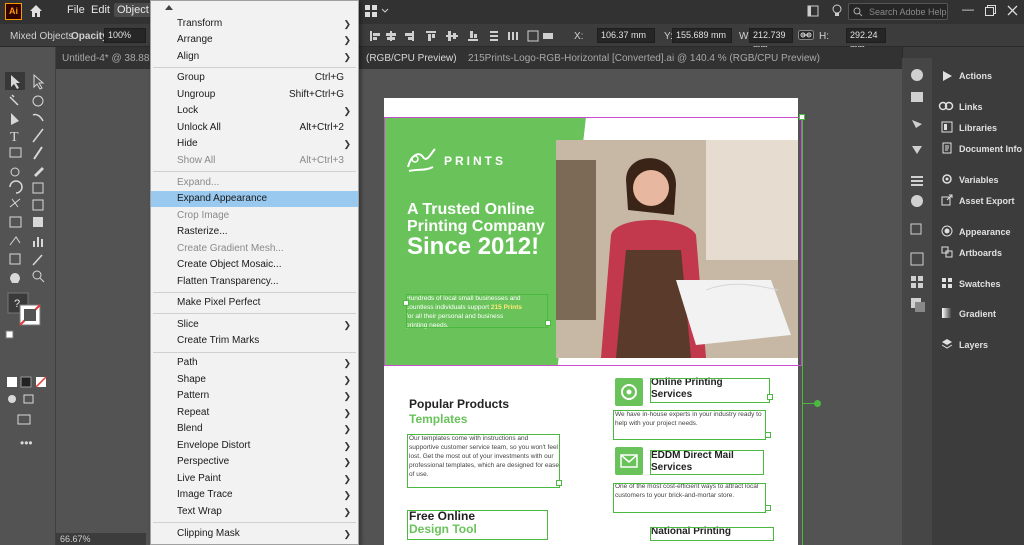 The height and width of the screenshot is (545, 1024). What do you see at coordinates (813, 11) in the screenshot?
I see `workspace-icon` at bounding box center [813, 11].